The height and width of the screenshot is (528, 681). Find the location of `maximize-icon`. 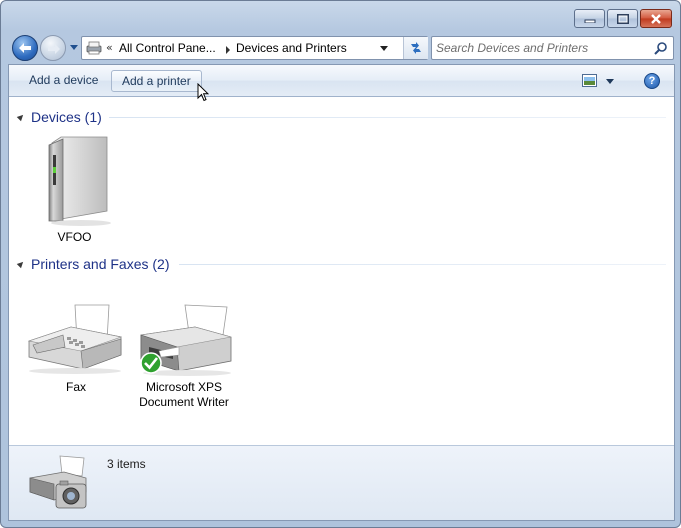

maximize-icon is located at coordinates (622, 18).